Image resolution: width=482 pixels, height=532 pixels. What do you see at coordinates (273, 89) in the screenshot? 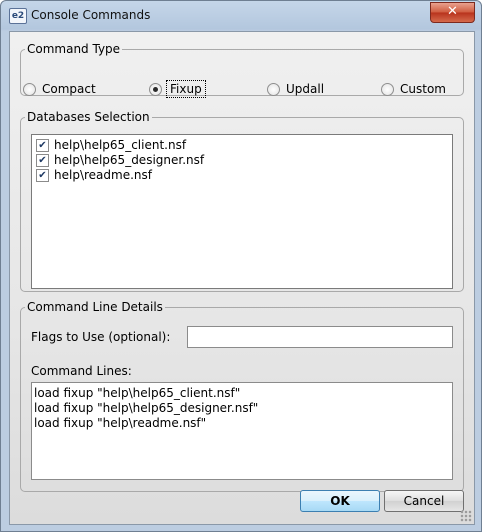
I see `radio-updall-indicator` at bounding box center [273, 89].